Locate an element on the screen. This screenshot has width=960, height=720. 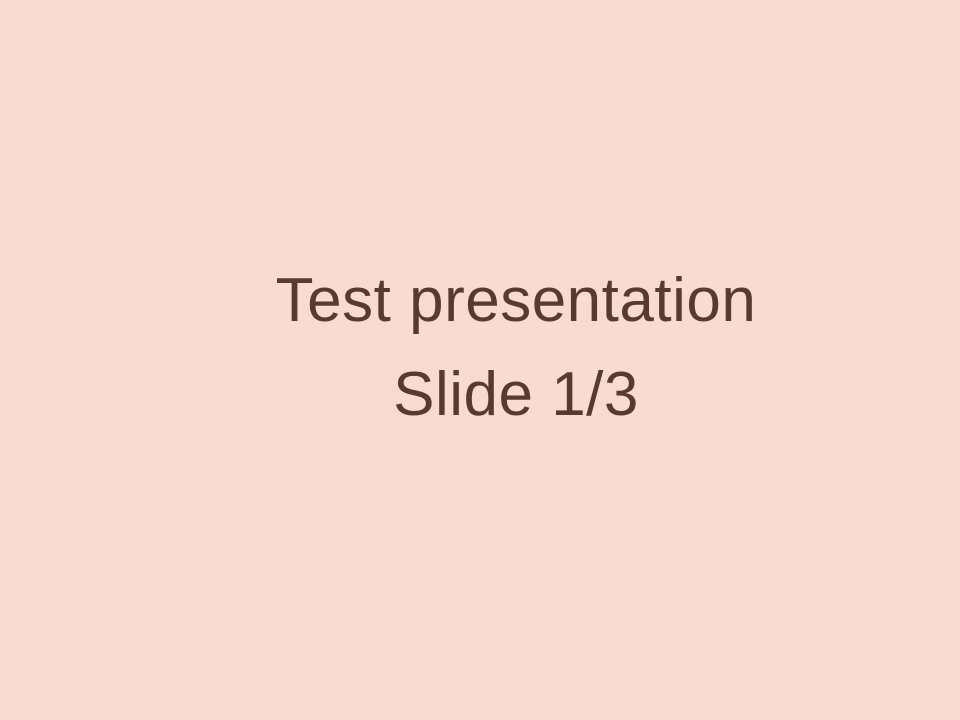
slide-title-line-2: Slide 1/3 is located at coordinates (516, 394).